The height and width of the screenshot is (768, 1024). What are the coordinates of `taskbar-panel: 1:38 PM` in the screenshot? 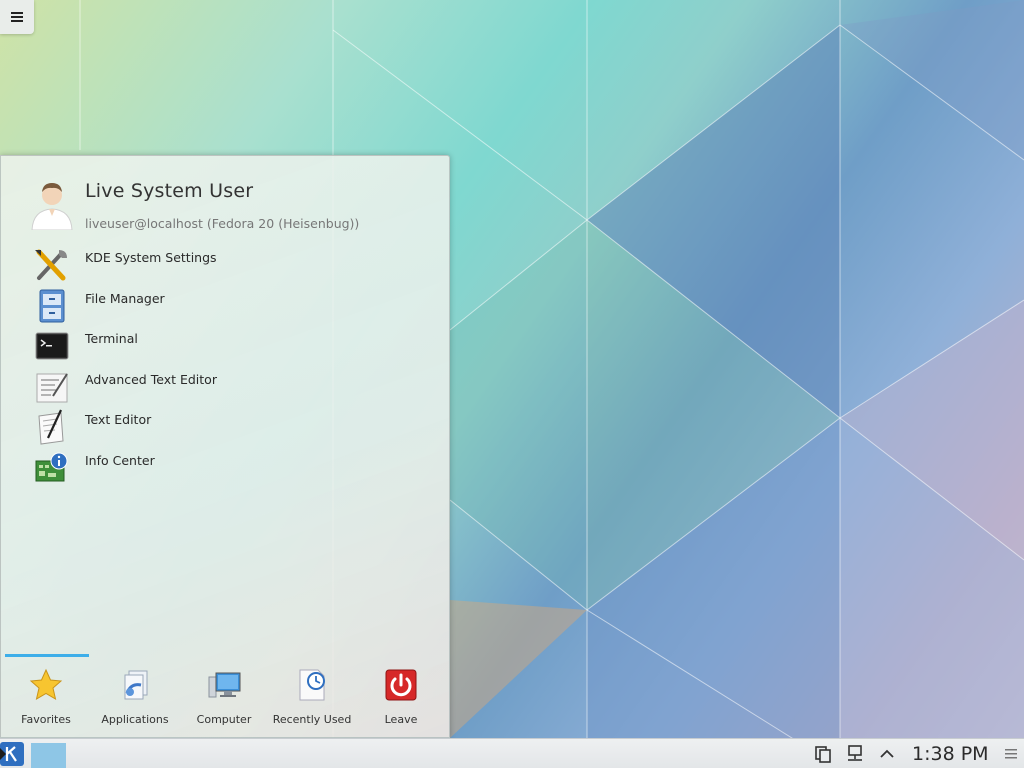 It's located at (512, 753).